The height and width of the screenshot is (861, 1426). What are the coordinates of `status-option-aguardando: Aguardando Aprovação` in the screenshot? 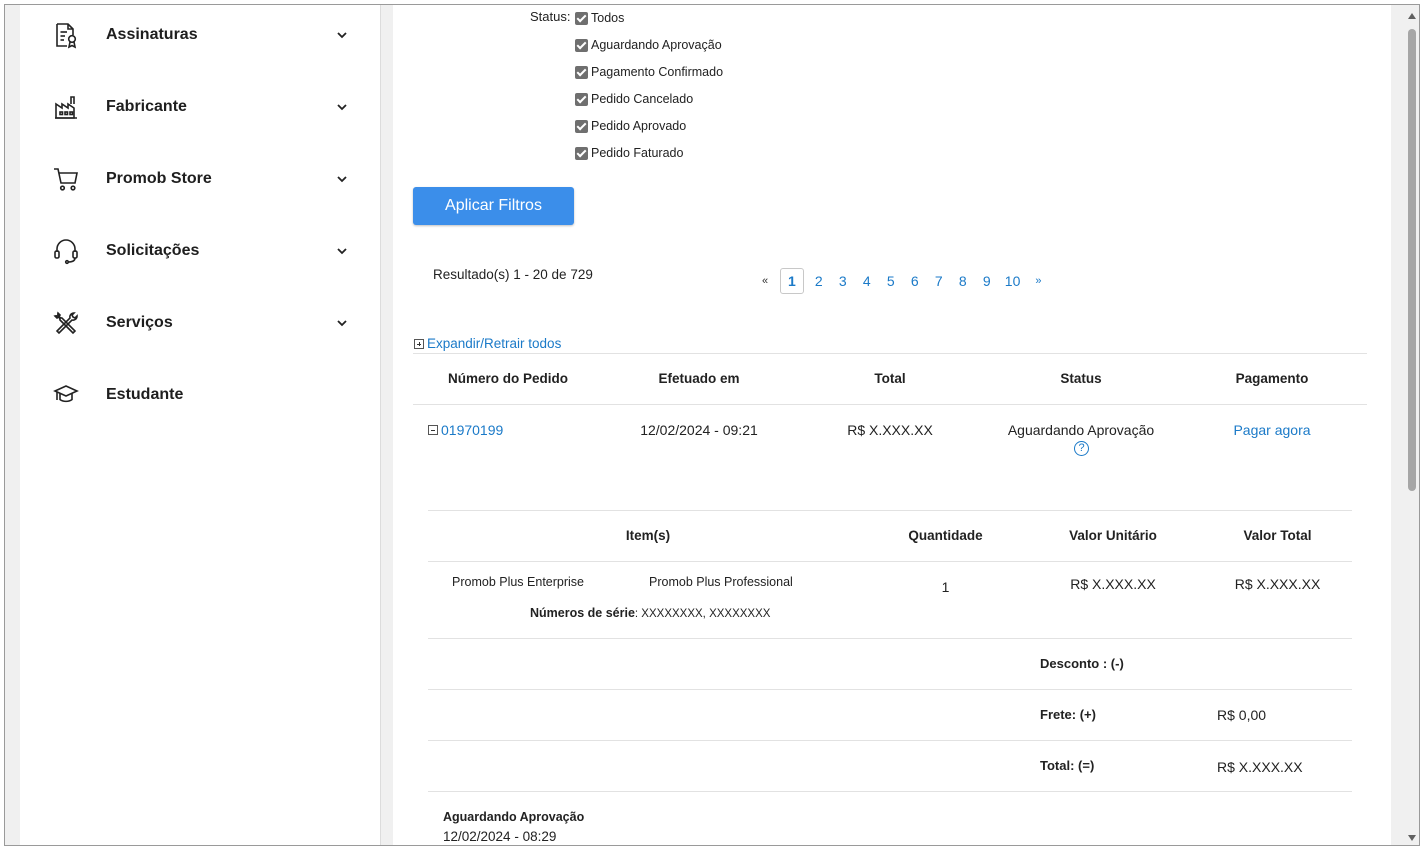 It's located at (648, 45).